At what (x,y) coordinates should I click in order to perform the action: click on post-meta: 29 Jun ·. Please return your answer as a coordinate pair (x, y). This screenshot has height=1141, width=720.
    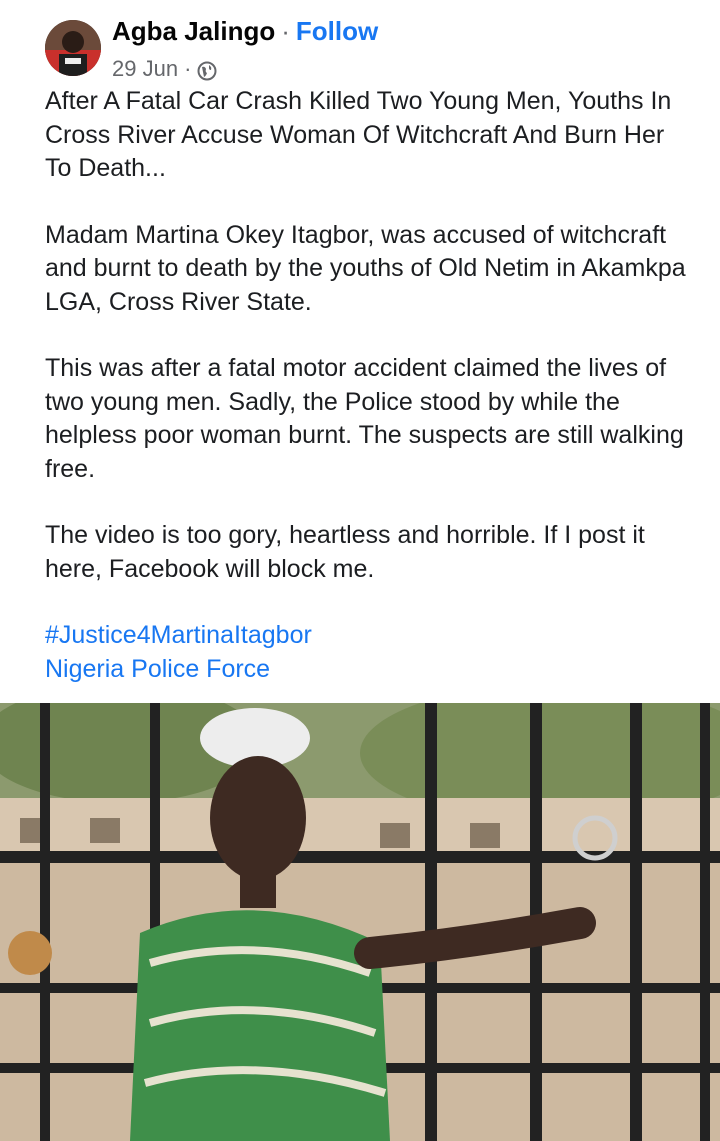
    Looking at the image, I should click on (164, 69).